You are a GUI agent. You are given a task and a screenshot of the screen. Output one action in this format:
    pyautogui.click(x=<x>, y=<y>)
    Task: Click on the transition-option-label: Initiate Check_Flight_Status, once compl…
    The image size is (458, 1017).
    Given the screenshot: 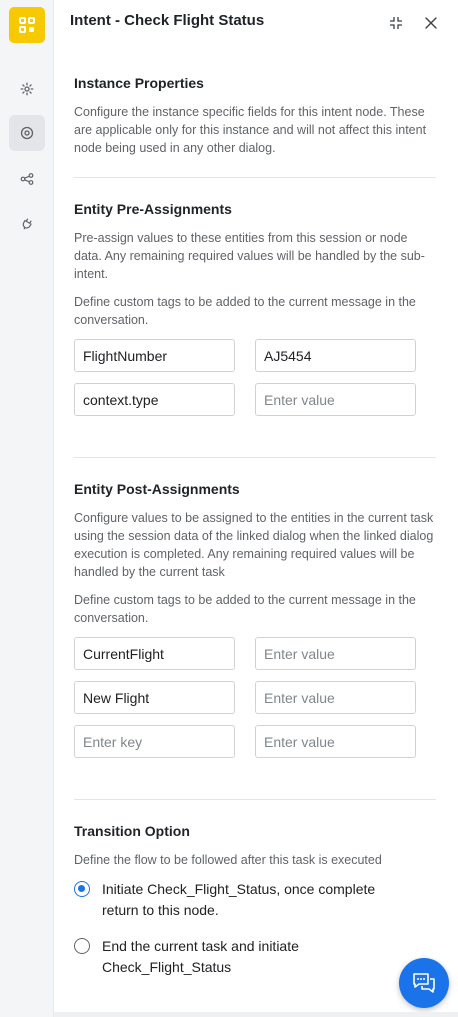 What is the action you would take?
    pyautogui.click(x=239, y=899)
    